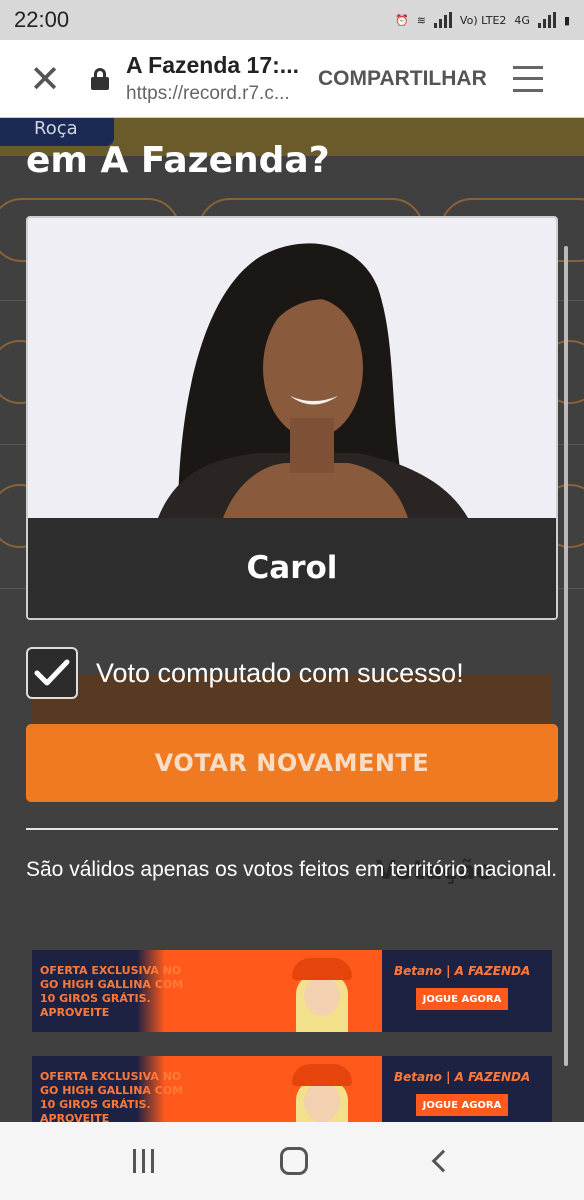 The height and width of the screenshot is (1200, 584). Describe the element at coordinates (292, 568) in the screenshot. I see `candidate-name: Carol` at that location.